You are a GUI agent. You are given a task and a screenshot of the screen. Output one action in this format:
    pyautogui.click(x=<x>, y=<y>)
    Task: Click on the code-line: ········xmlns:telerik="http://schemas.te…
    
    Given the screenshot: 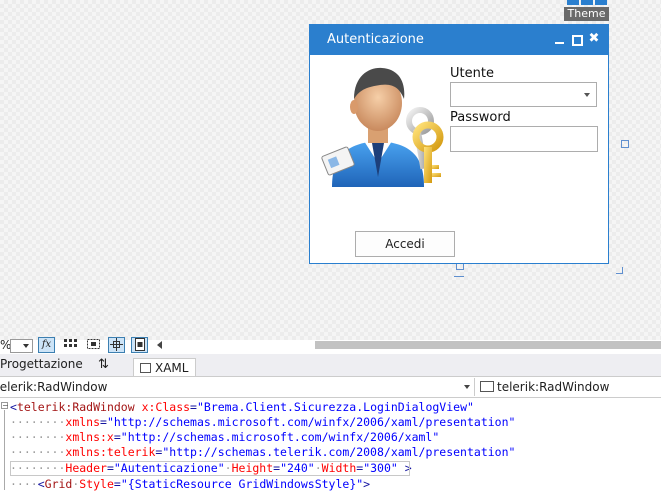 What is the action you would take?
    pyautogui.click(x=262, y=452)
    